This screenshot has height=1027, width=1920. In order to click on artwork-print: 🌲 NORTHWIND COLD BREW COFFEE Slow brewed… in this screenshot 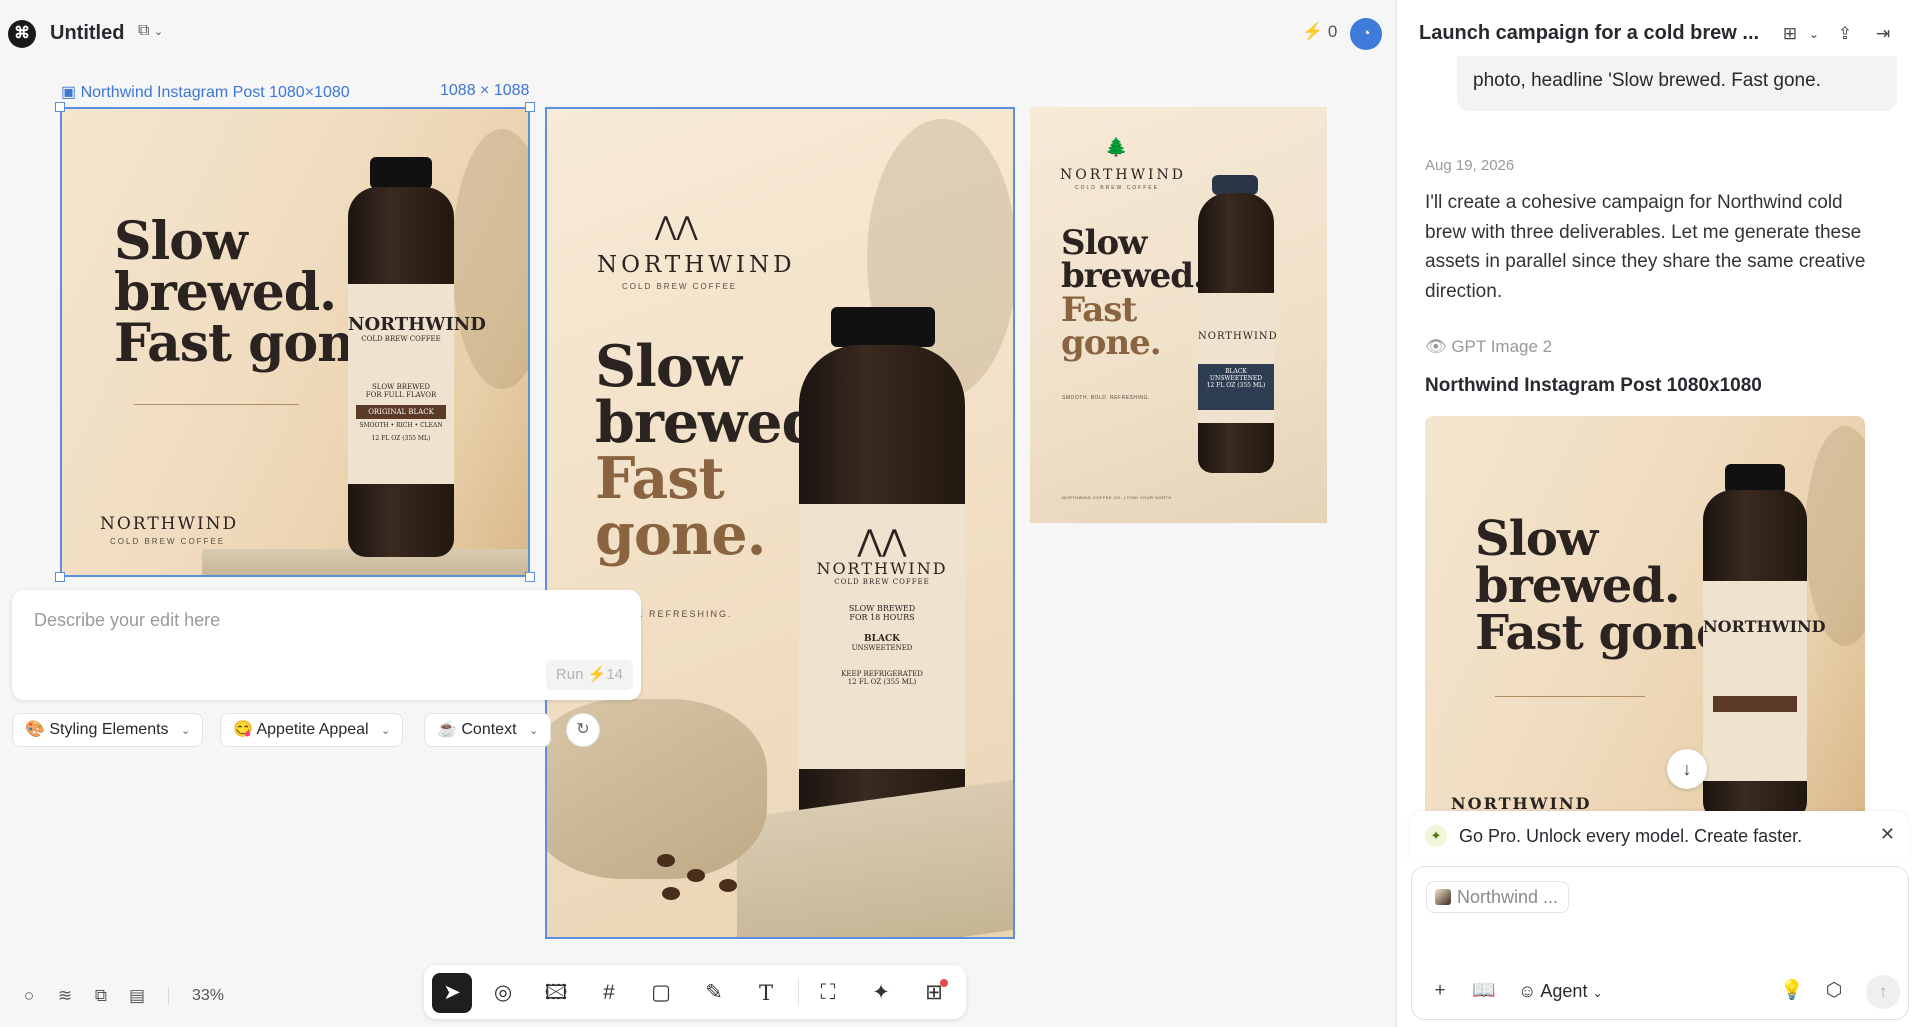, I will do `click(1178, 315)`.